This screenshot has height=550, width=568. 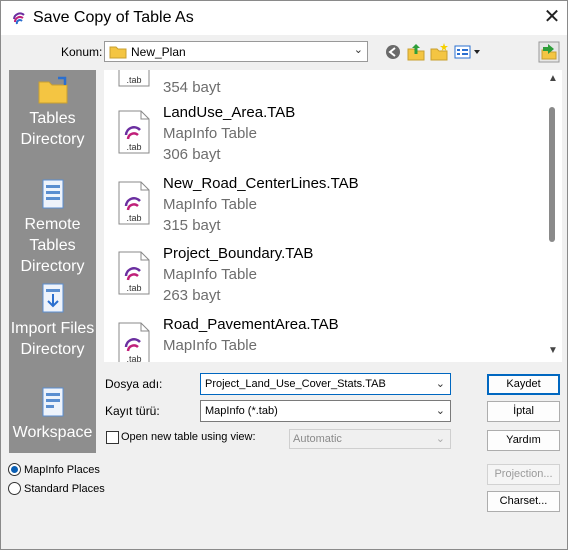 I want to click on filename-value: Project_Land_Use_Cover_Stats.TAB, so click(x=295, y=384).